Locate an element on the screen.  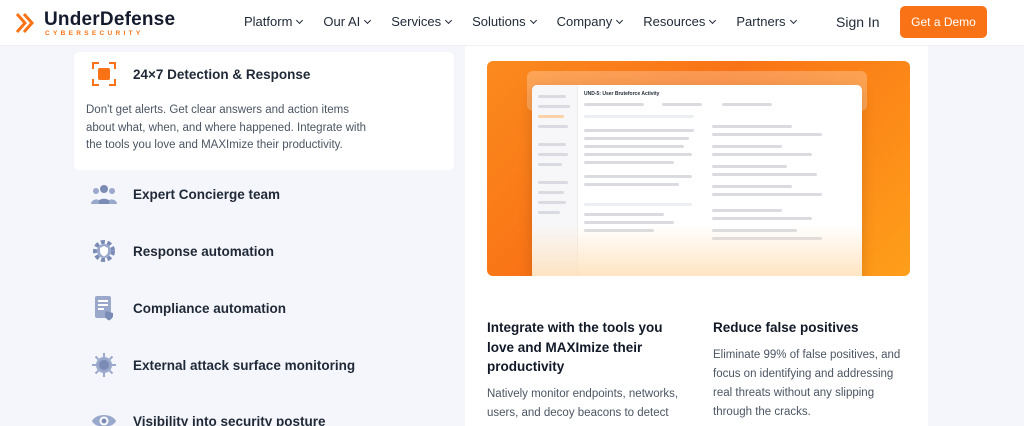
nav-label: Company is located at coordinates (584, 21).